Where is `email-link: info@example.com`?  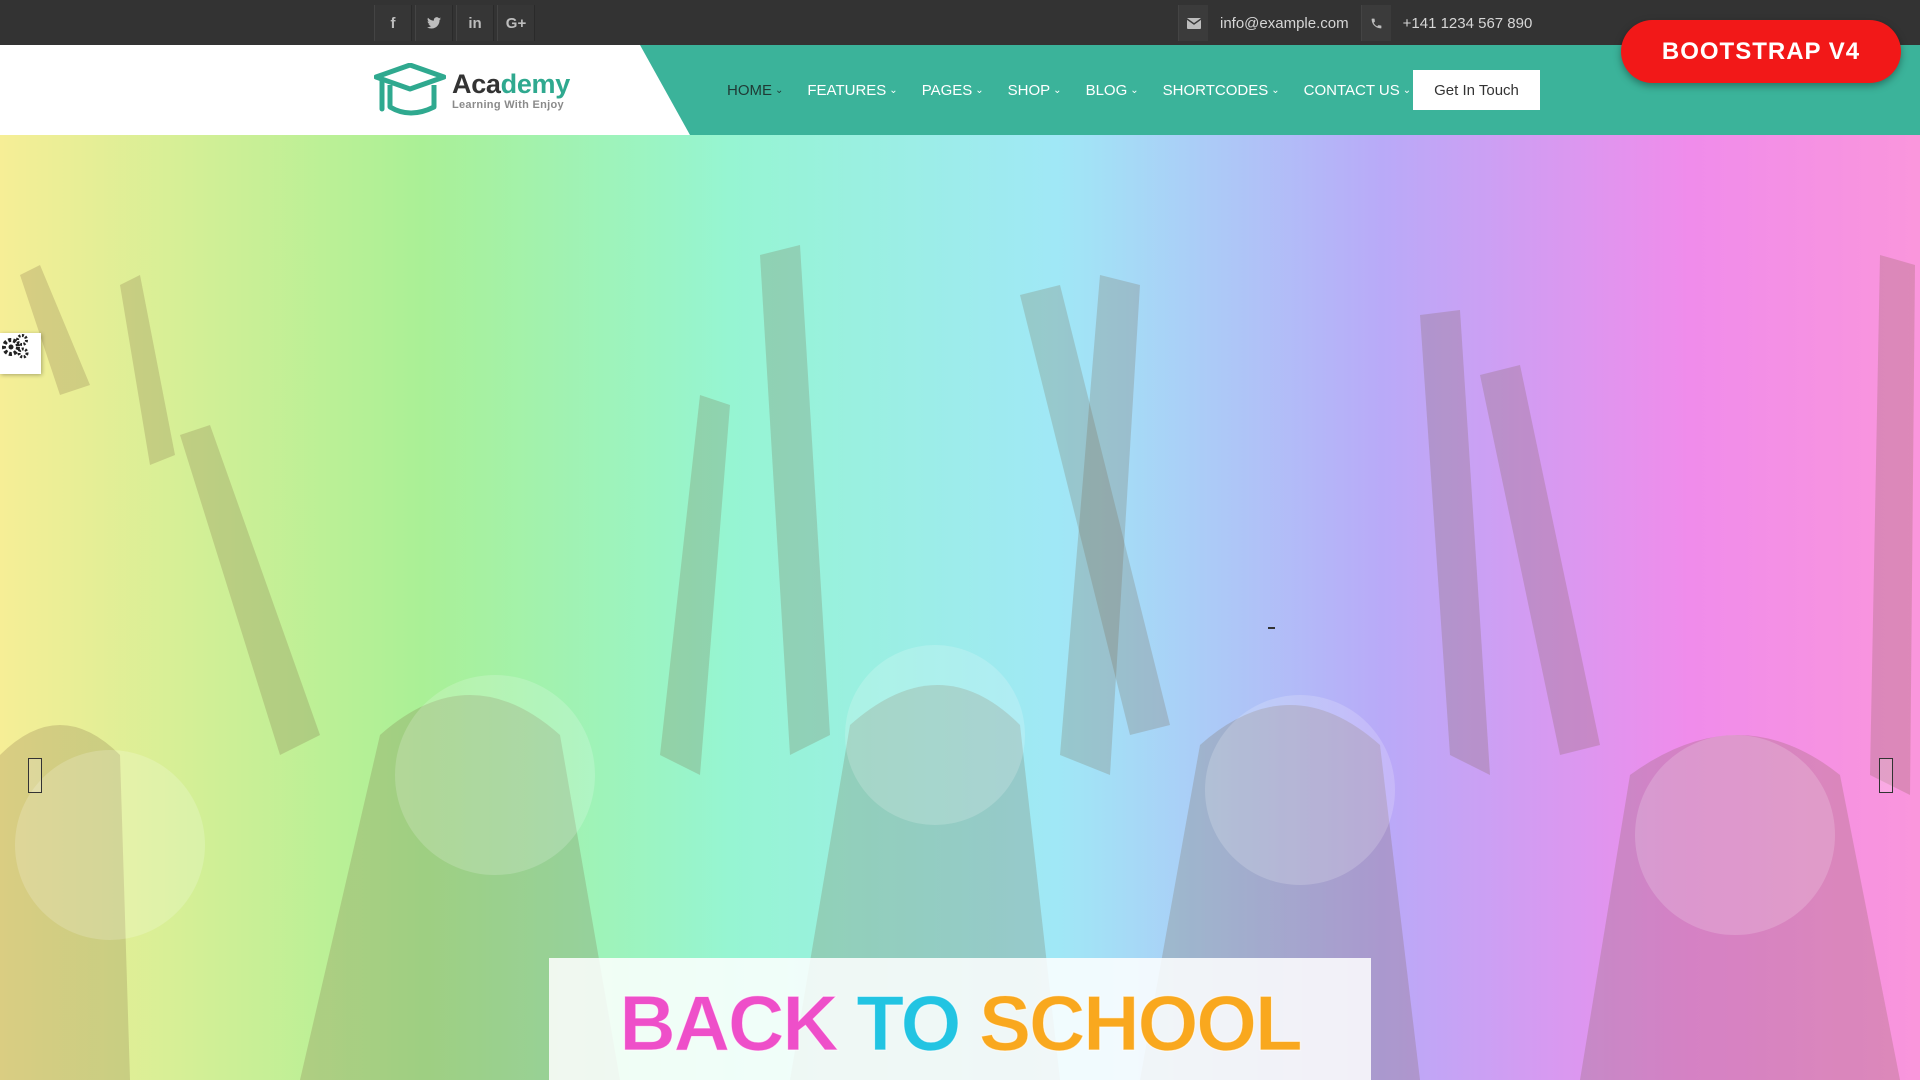
email-link: info@example.com is located at coordinates (1284, 23).